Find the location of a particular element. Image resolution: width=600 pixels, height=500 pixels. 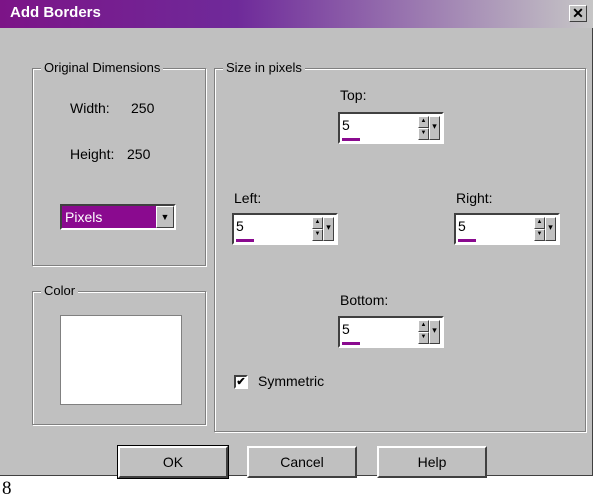

bottom-spinbox: 5 ▲ ▼ ▾ is located at coordinates (391, 332).